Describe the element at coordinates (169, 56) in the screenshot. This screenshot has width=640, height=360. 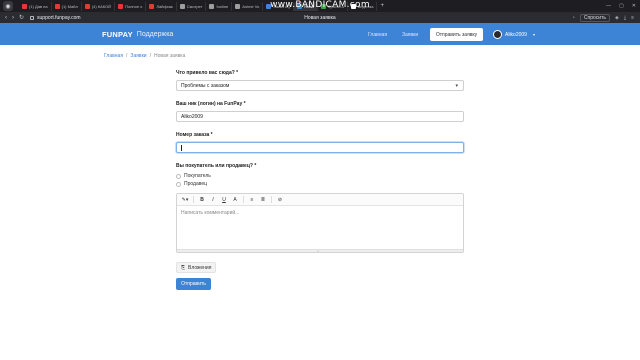
I see `breadcrumb-current: Новая заявка` at that location.